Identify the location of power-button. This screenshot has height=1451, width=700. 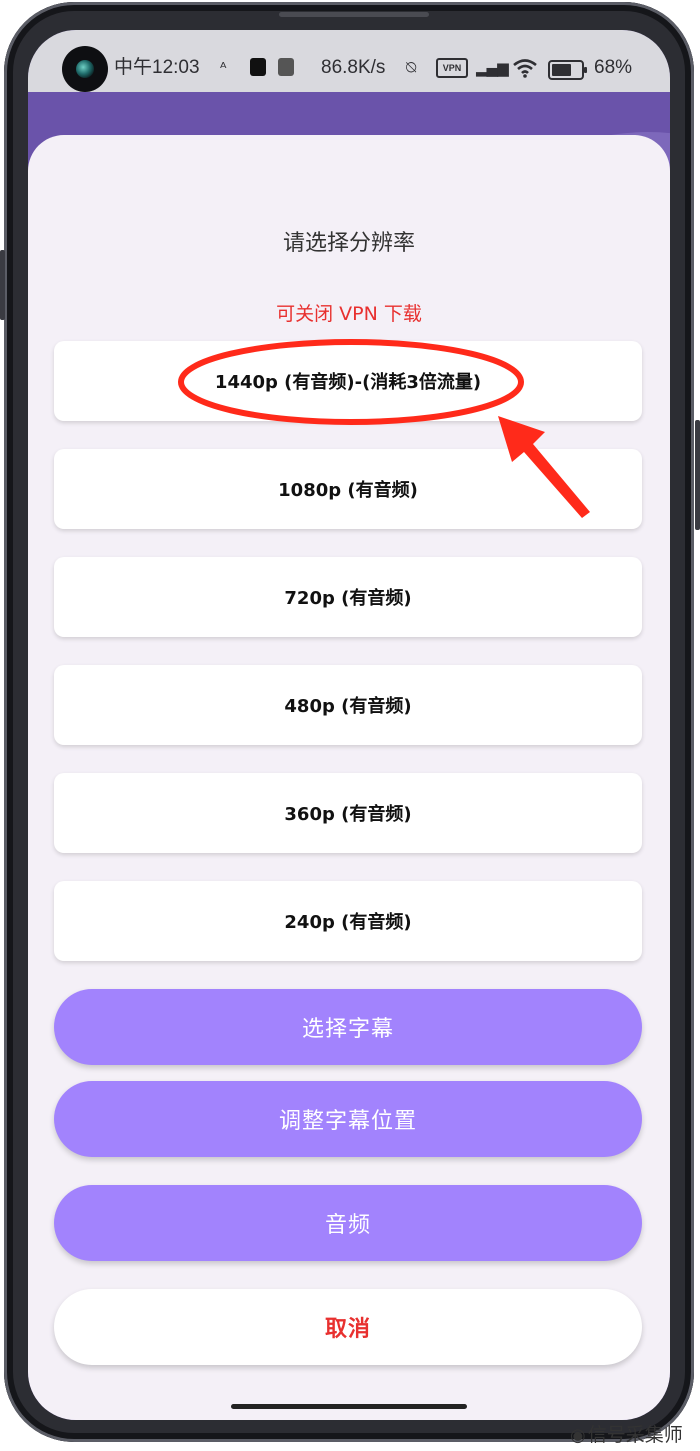
(697, 475).